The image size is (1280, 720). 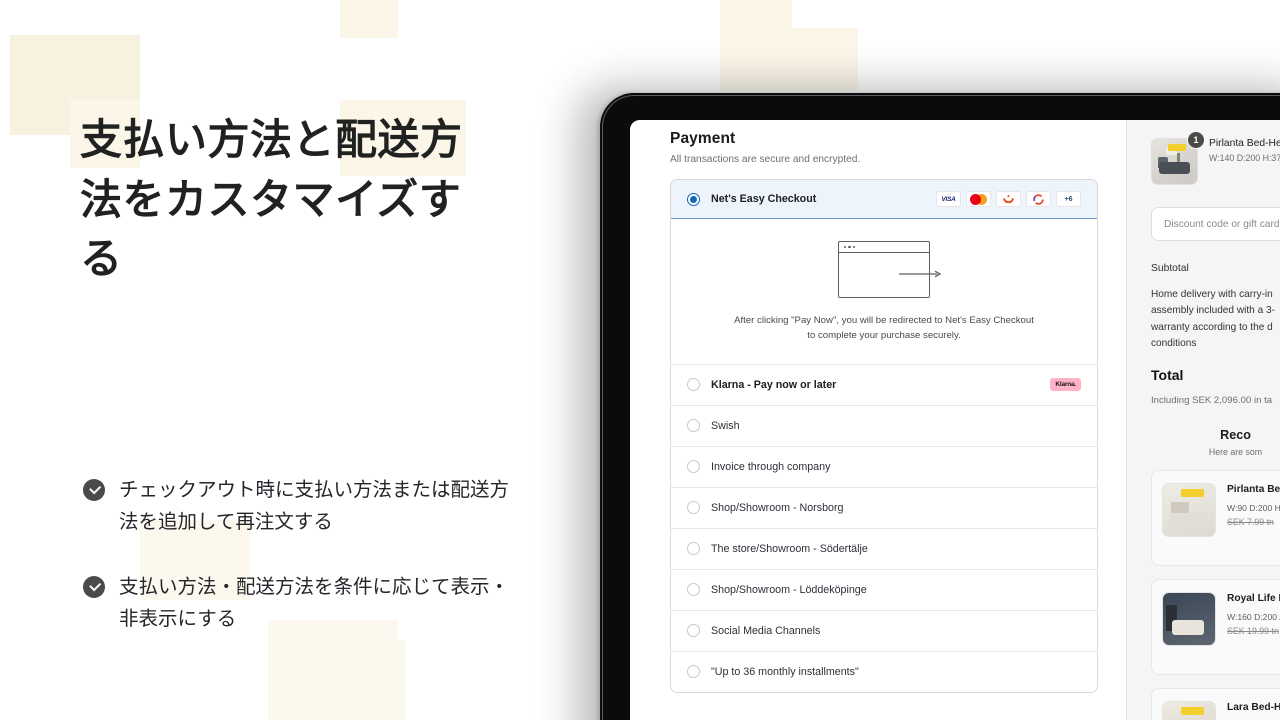 What do you see at coordinates (766, 630) in the screenshot?
I see `payment-option-label: Social Media Channels` at bounding box center [766, 630].